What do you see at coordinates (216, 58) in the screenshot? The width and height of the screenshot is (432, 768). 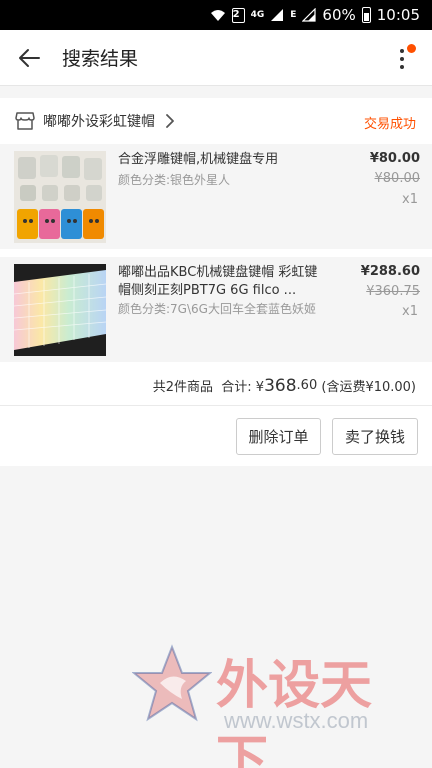 I see `app-bar: 搜索结果` at bounding box center [216, 58].